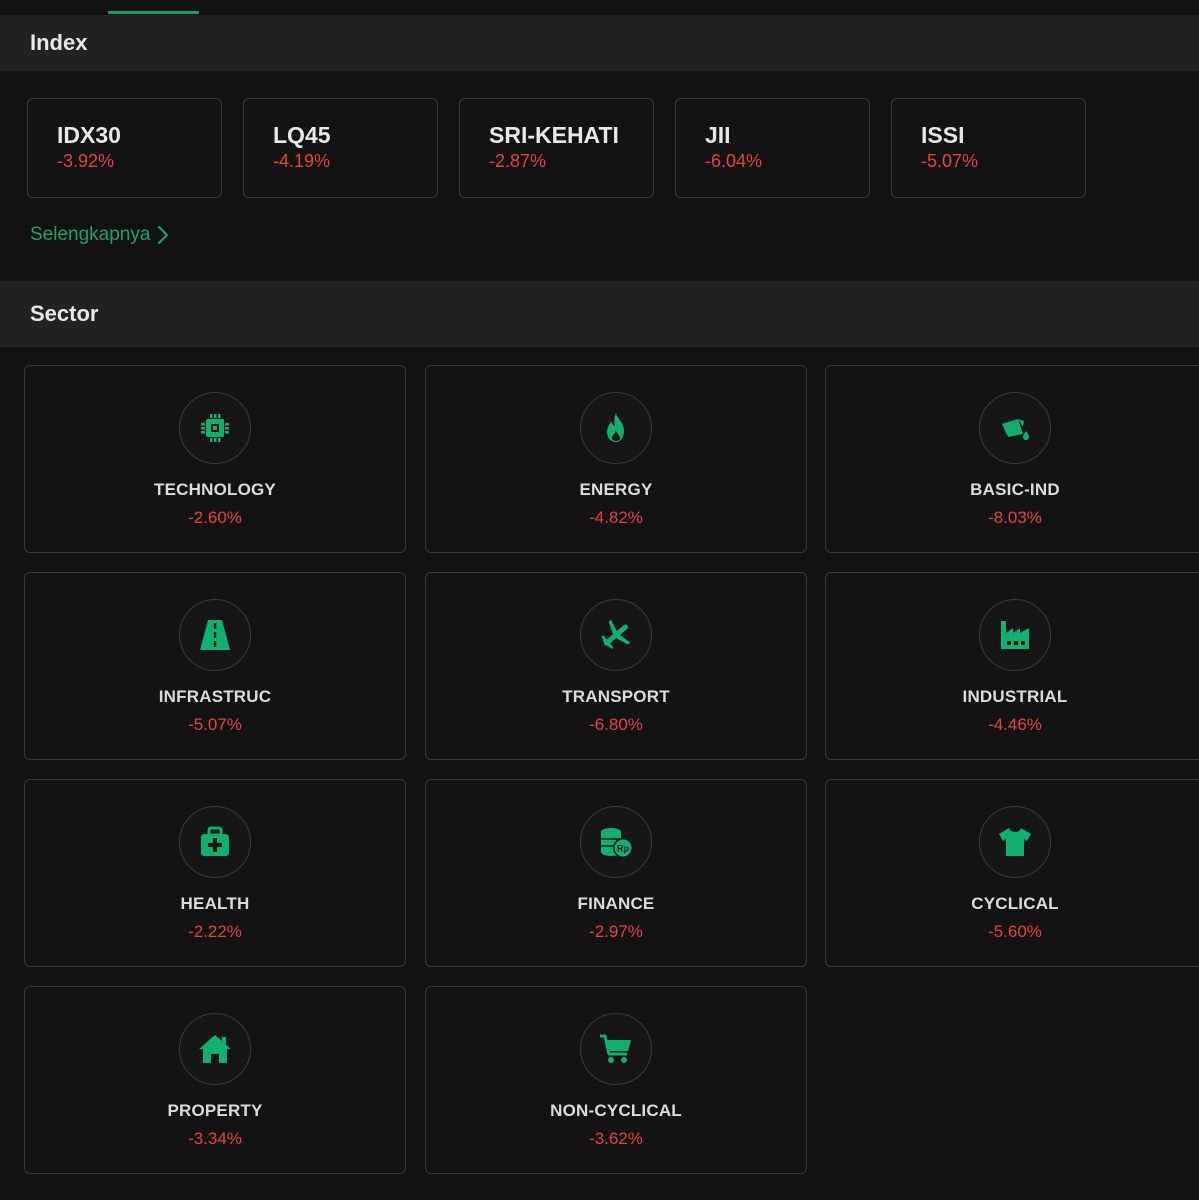 This screenshot has width=1199, height=1200. I want to click on index-name: IDX30, so click(89, 135).